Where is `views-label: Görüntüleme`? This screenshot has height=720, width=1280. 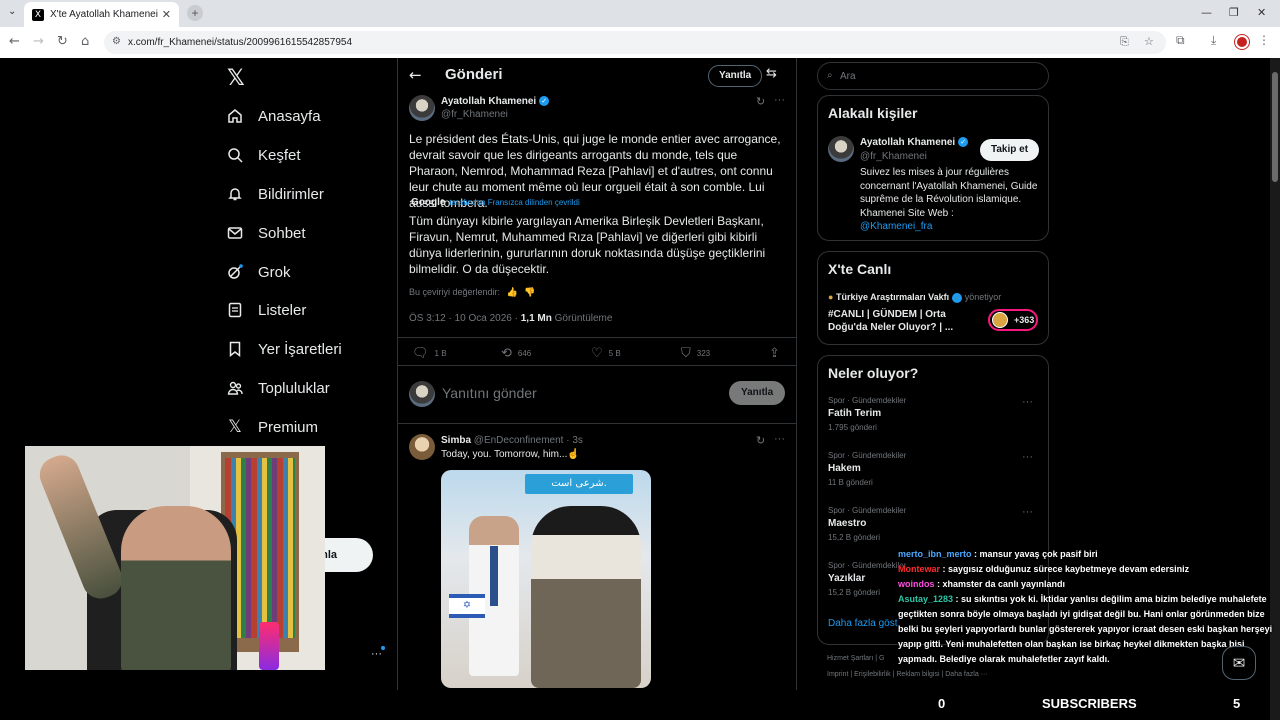
views-label: Görüntüleme is located at coordinates (583, 318).